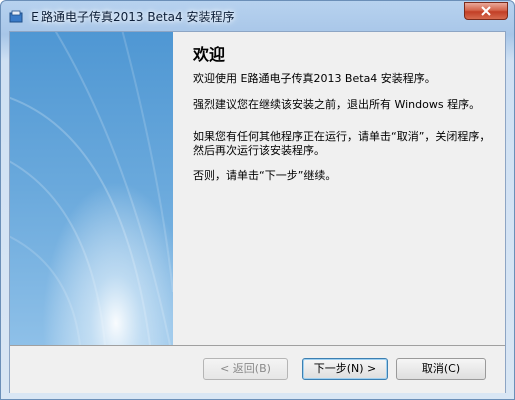 The image size is (515, 400). I want to click on recommend-text: 强烈建议您在继续该安装之前，退出所有 Windows 程序。, so click(337, 104).